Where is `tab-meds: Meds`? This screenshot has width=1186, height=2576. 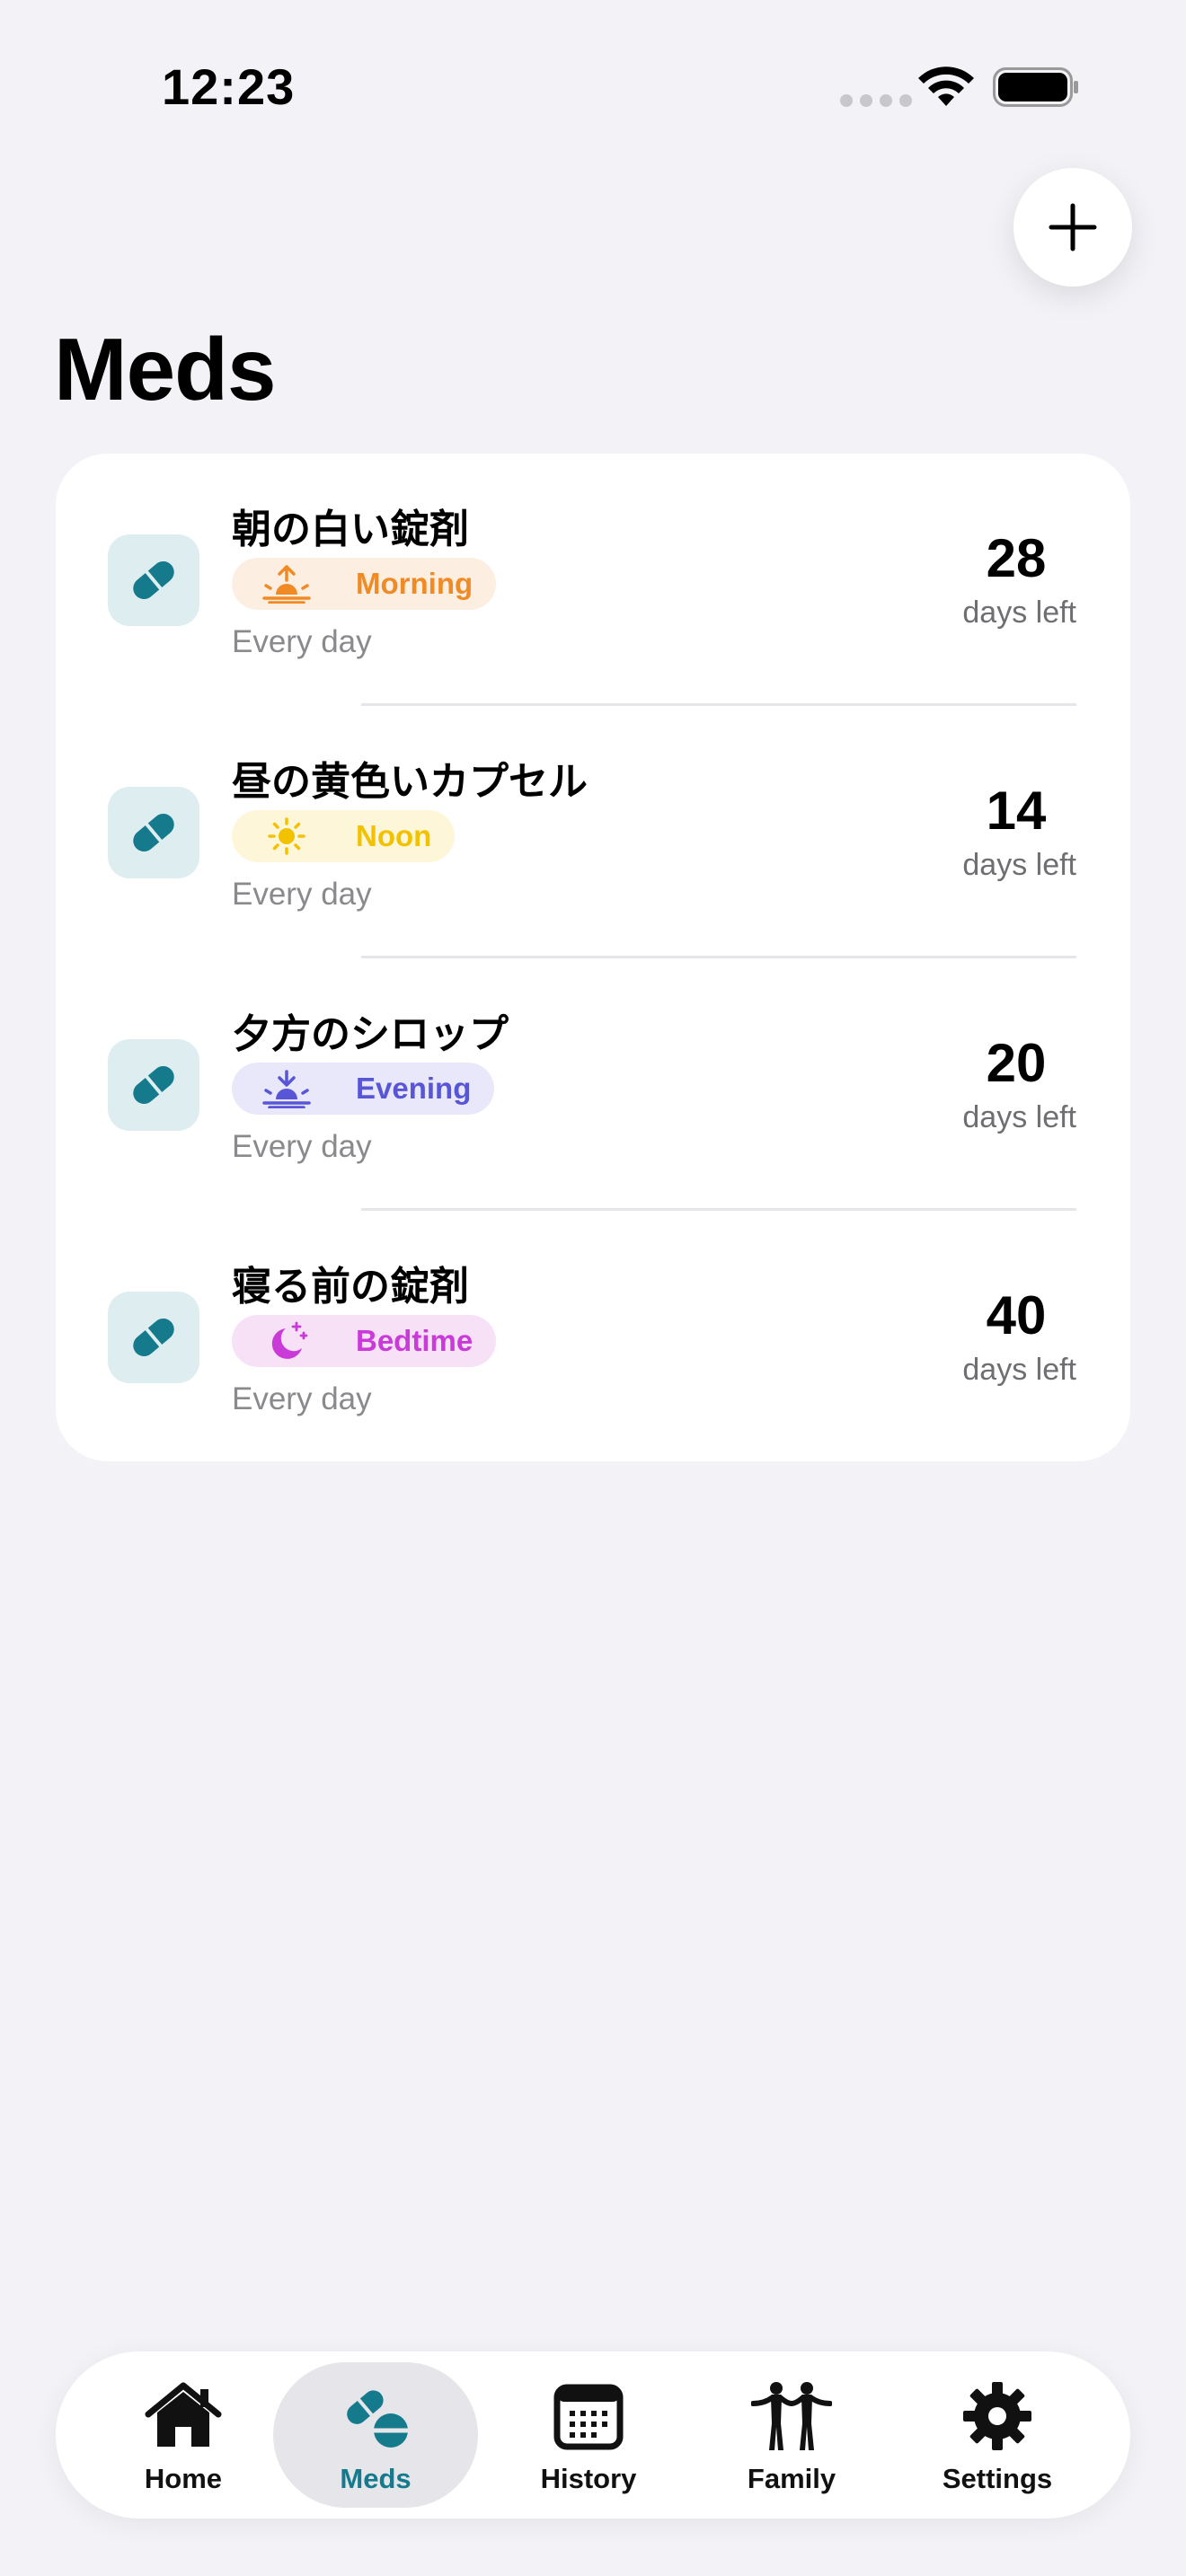 tab-meds: Meds is located at coordinates (375, 2435).